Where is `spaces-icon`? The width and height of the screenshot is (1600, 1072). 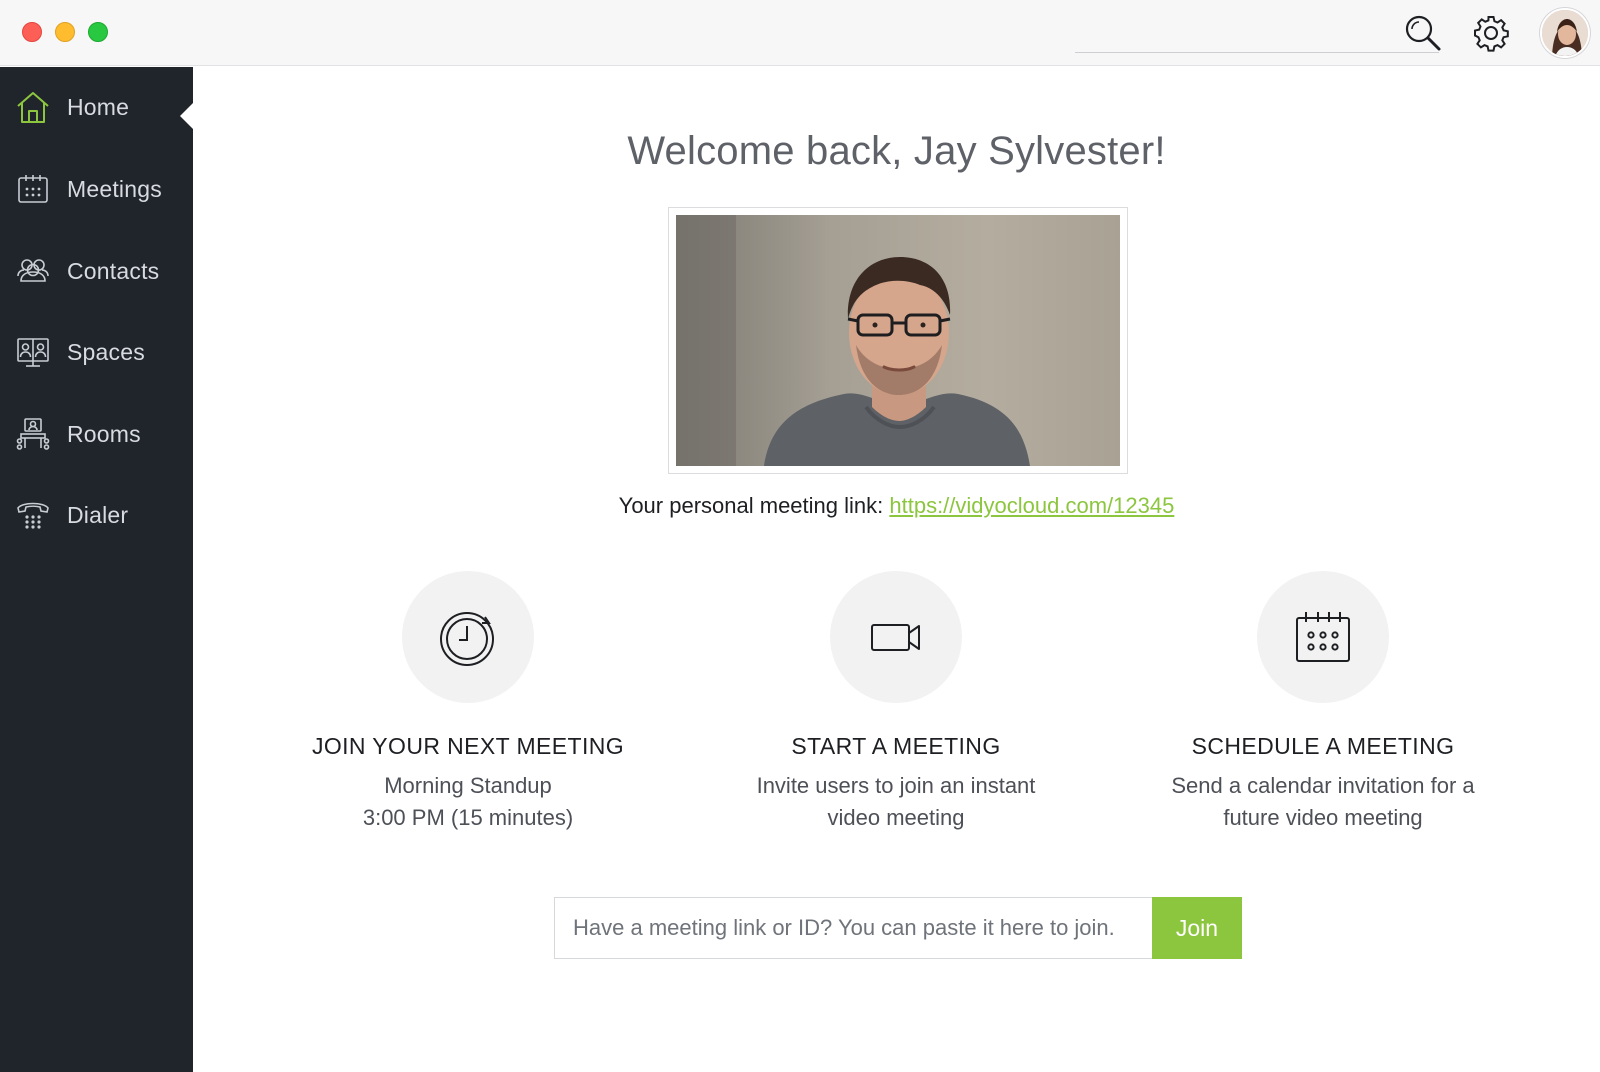
spaces-icon is located at coordinates (33, 352).